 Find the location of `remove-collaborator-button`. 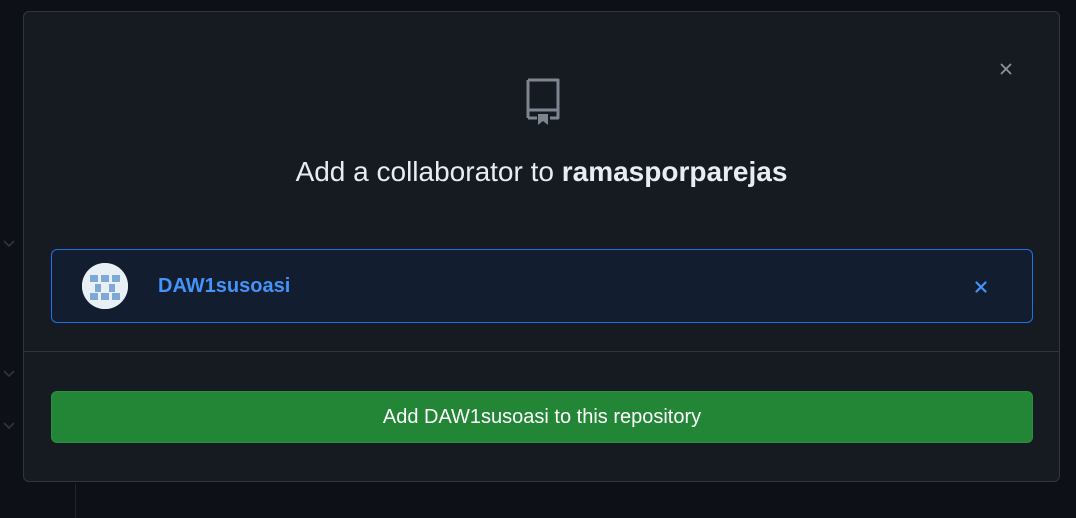

remove-collaborator-button is located at coordinates (981, 287).